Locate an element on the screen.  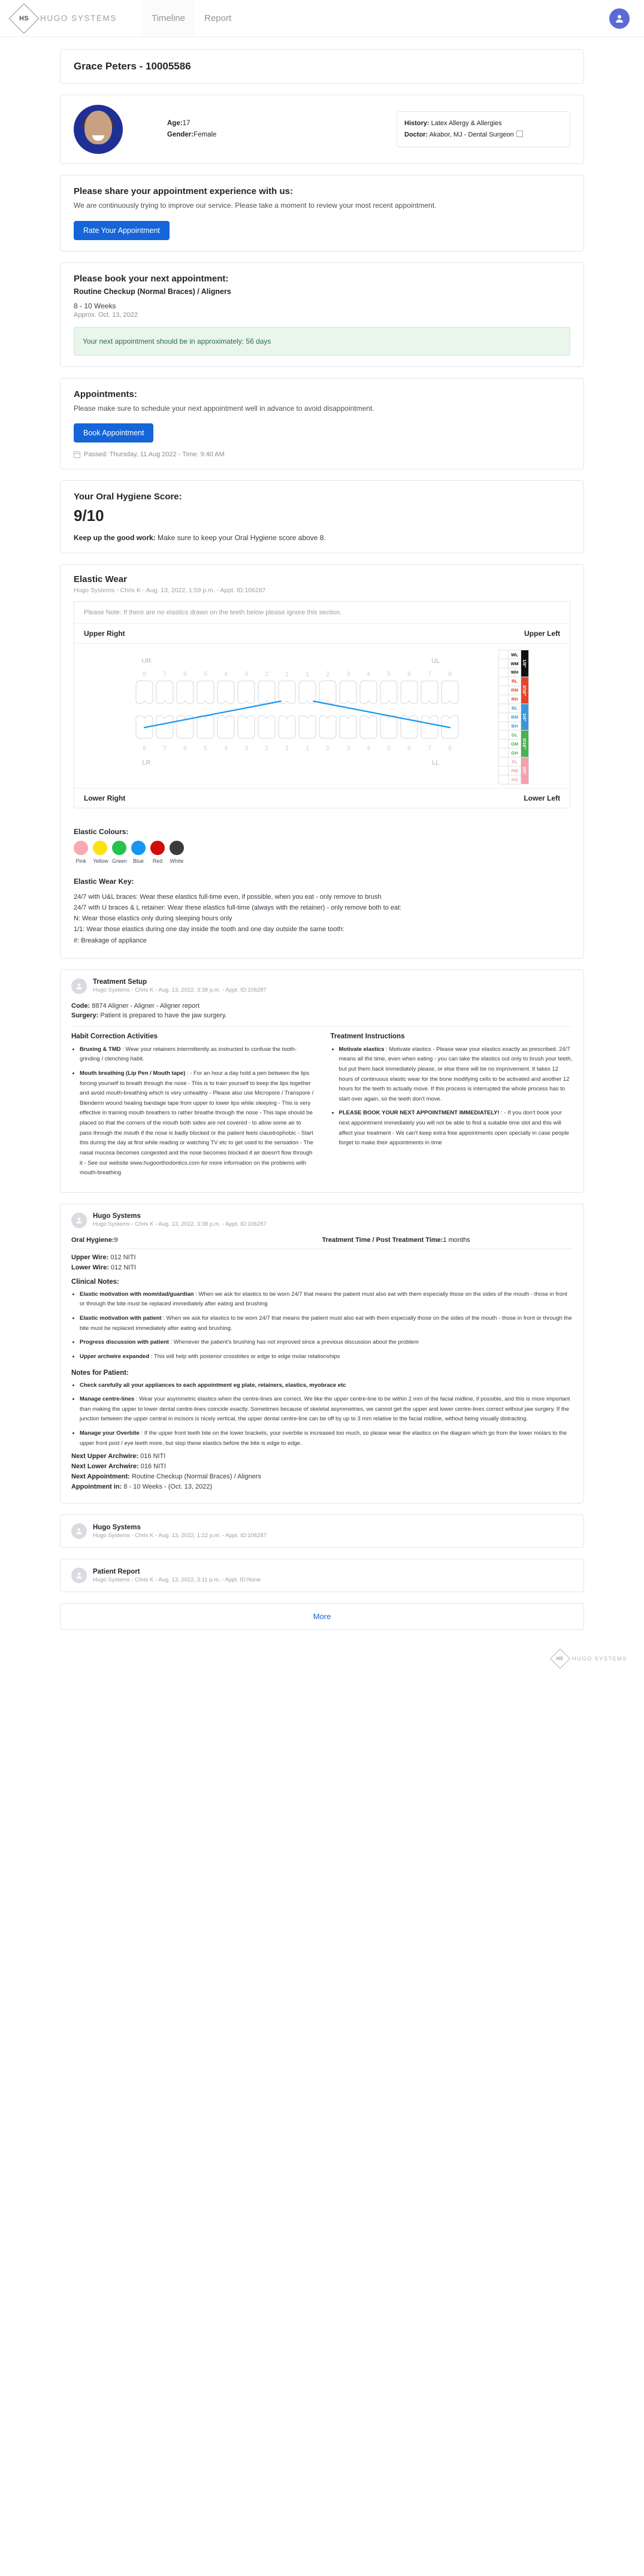
legend-row: WL 1/8" is located at coordinates (513, 663).